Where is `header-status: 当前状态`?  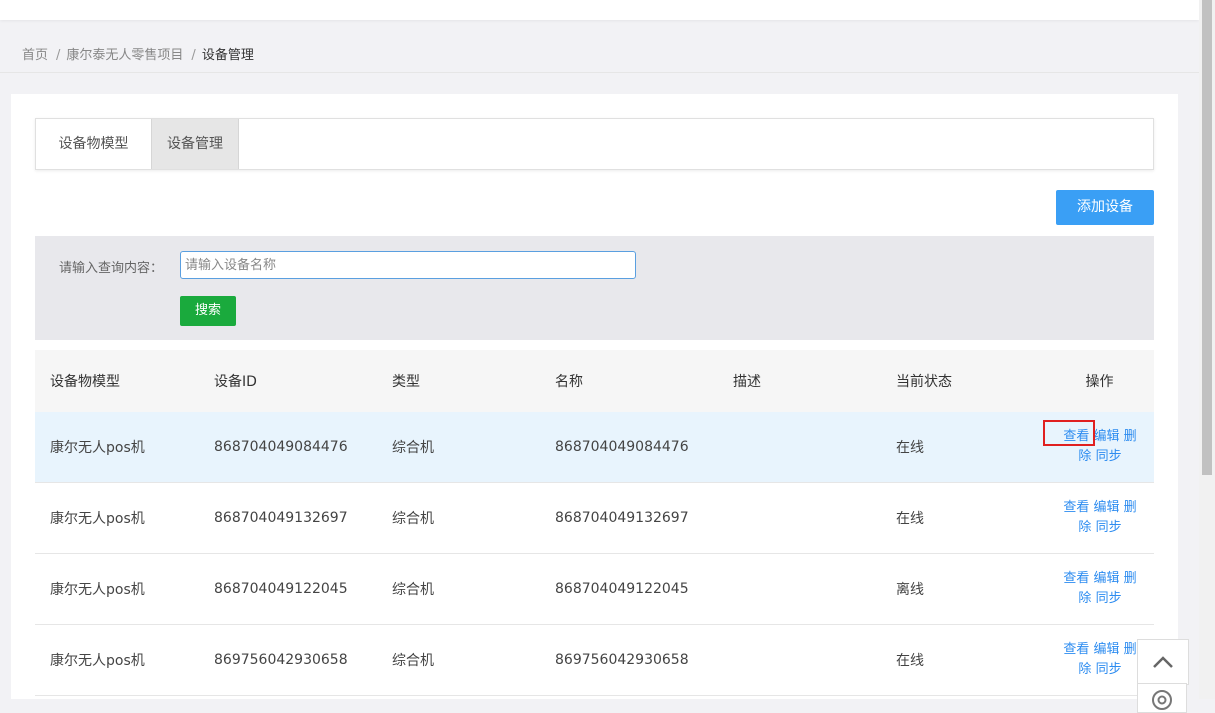 header-status: 当前状态 is located at coordinates (924, 382).